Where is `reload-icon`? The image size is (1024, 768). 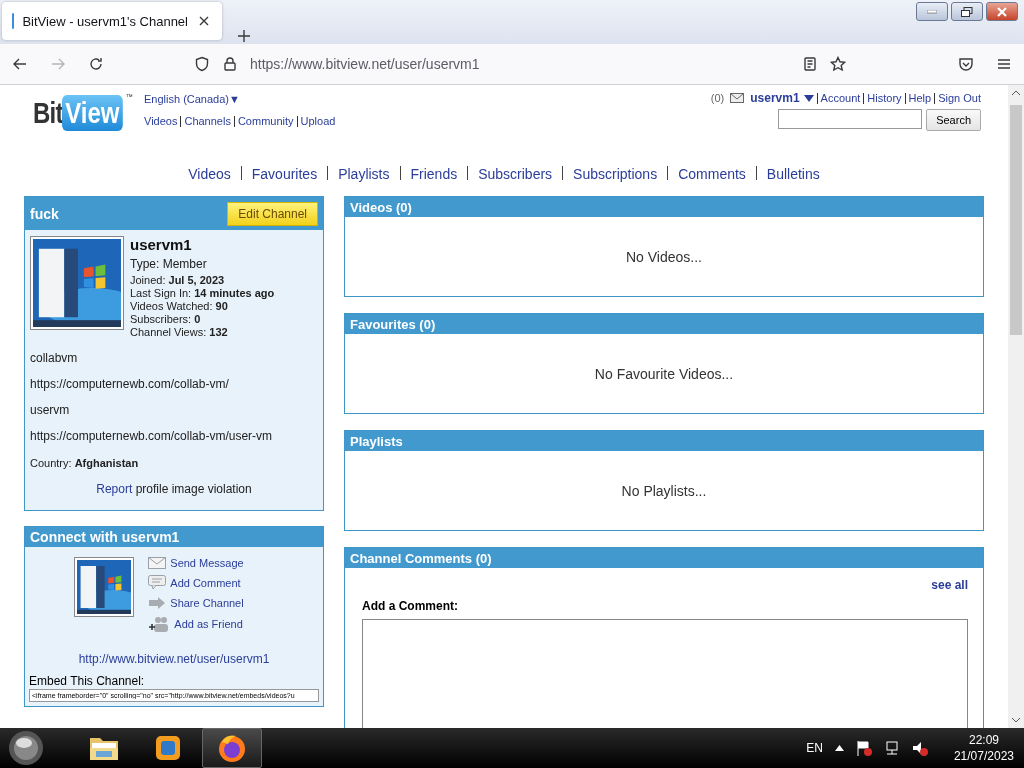 reload-icon is located at coordinates (96, 64).